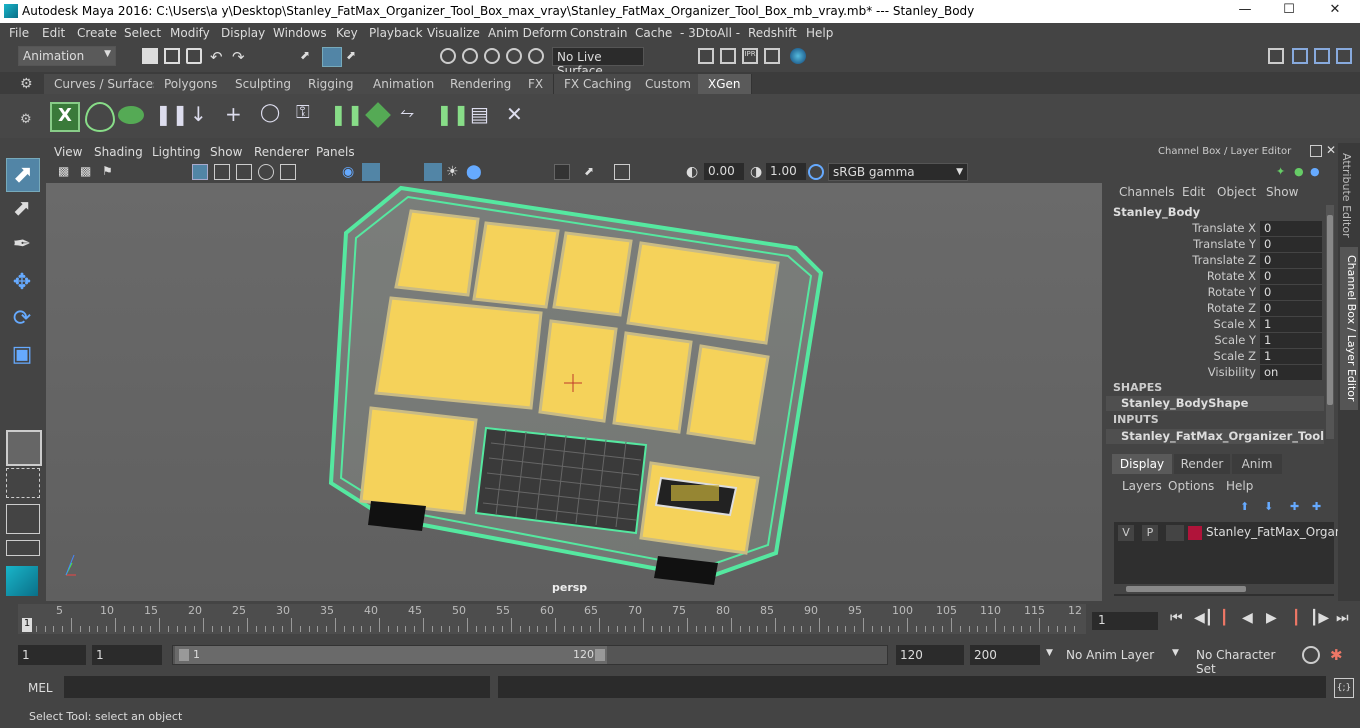 Image resolution: width=1360 pixels, height=728 pixels. I want to click on xray-icon: ◉, so click(350, 172).